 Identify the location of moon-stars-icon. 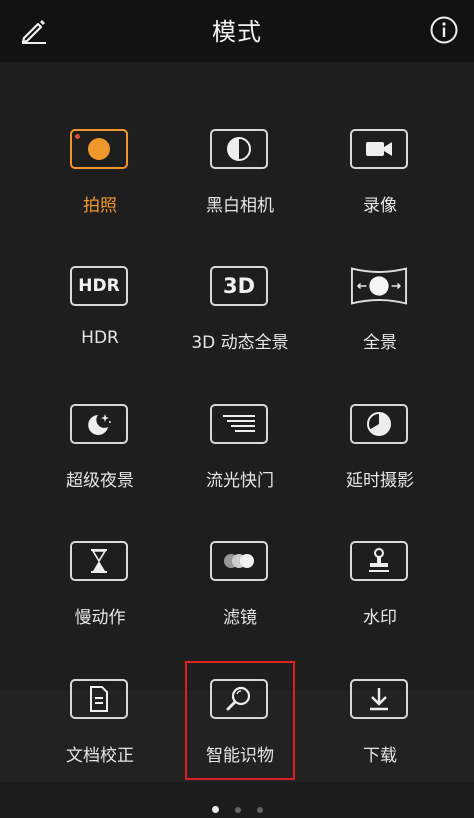
(99, 424).